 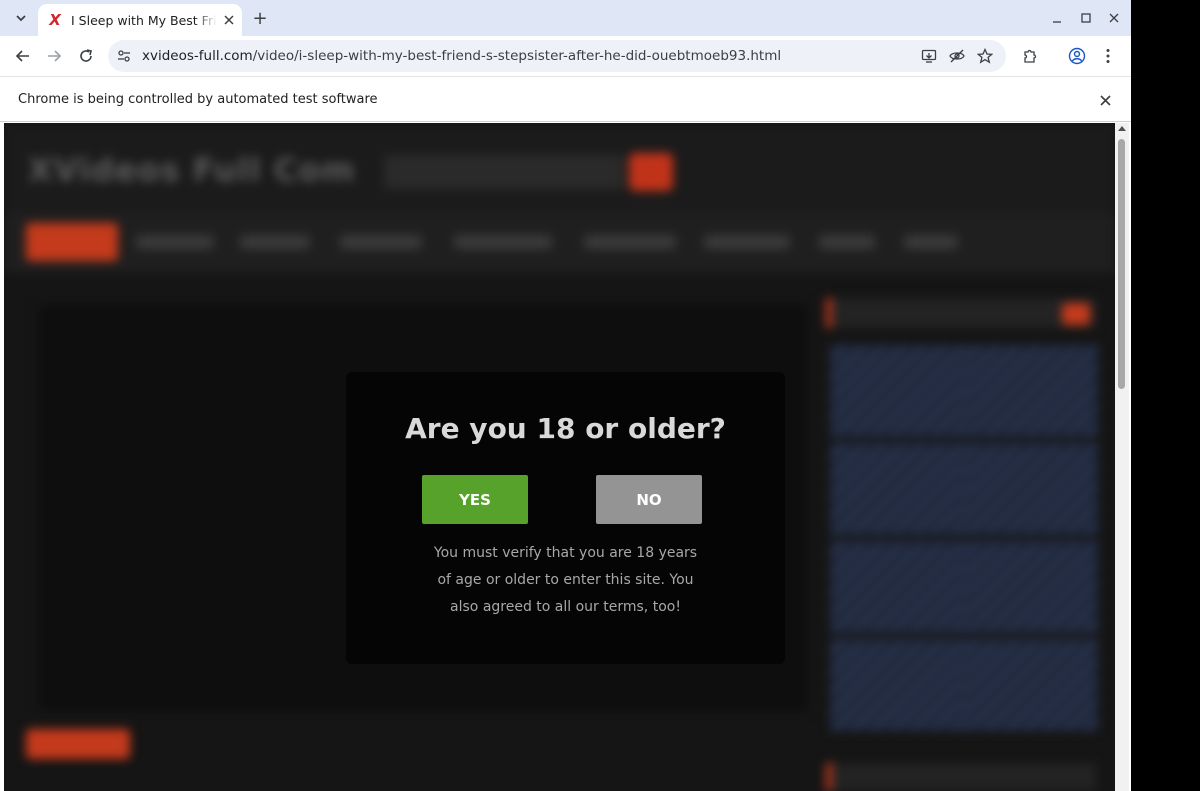 I want to click on scrollbar-thumb, so click(x=1121, y=264).